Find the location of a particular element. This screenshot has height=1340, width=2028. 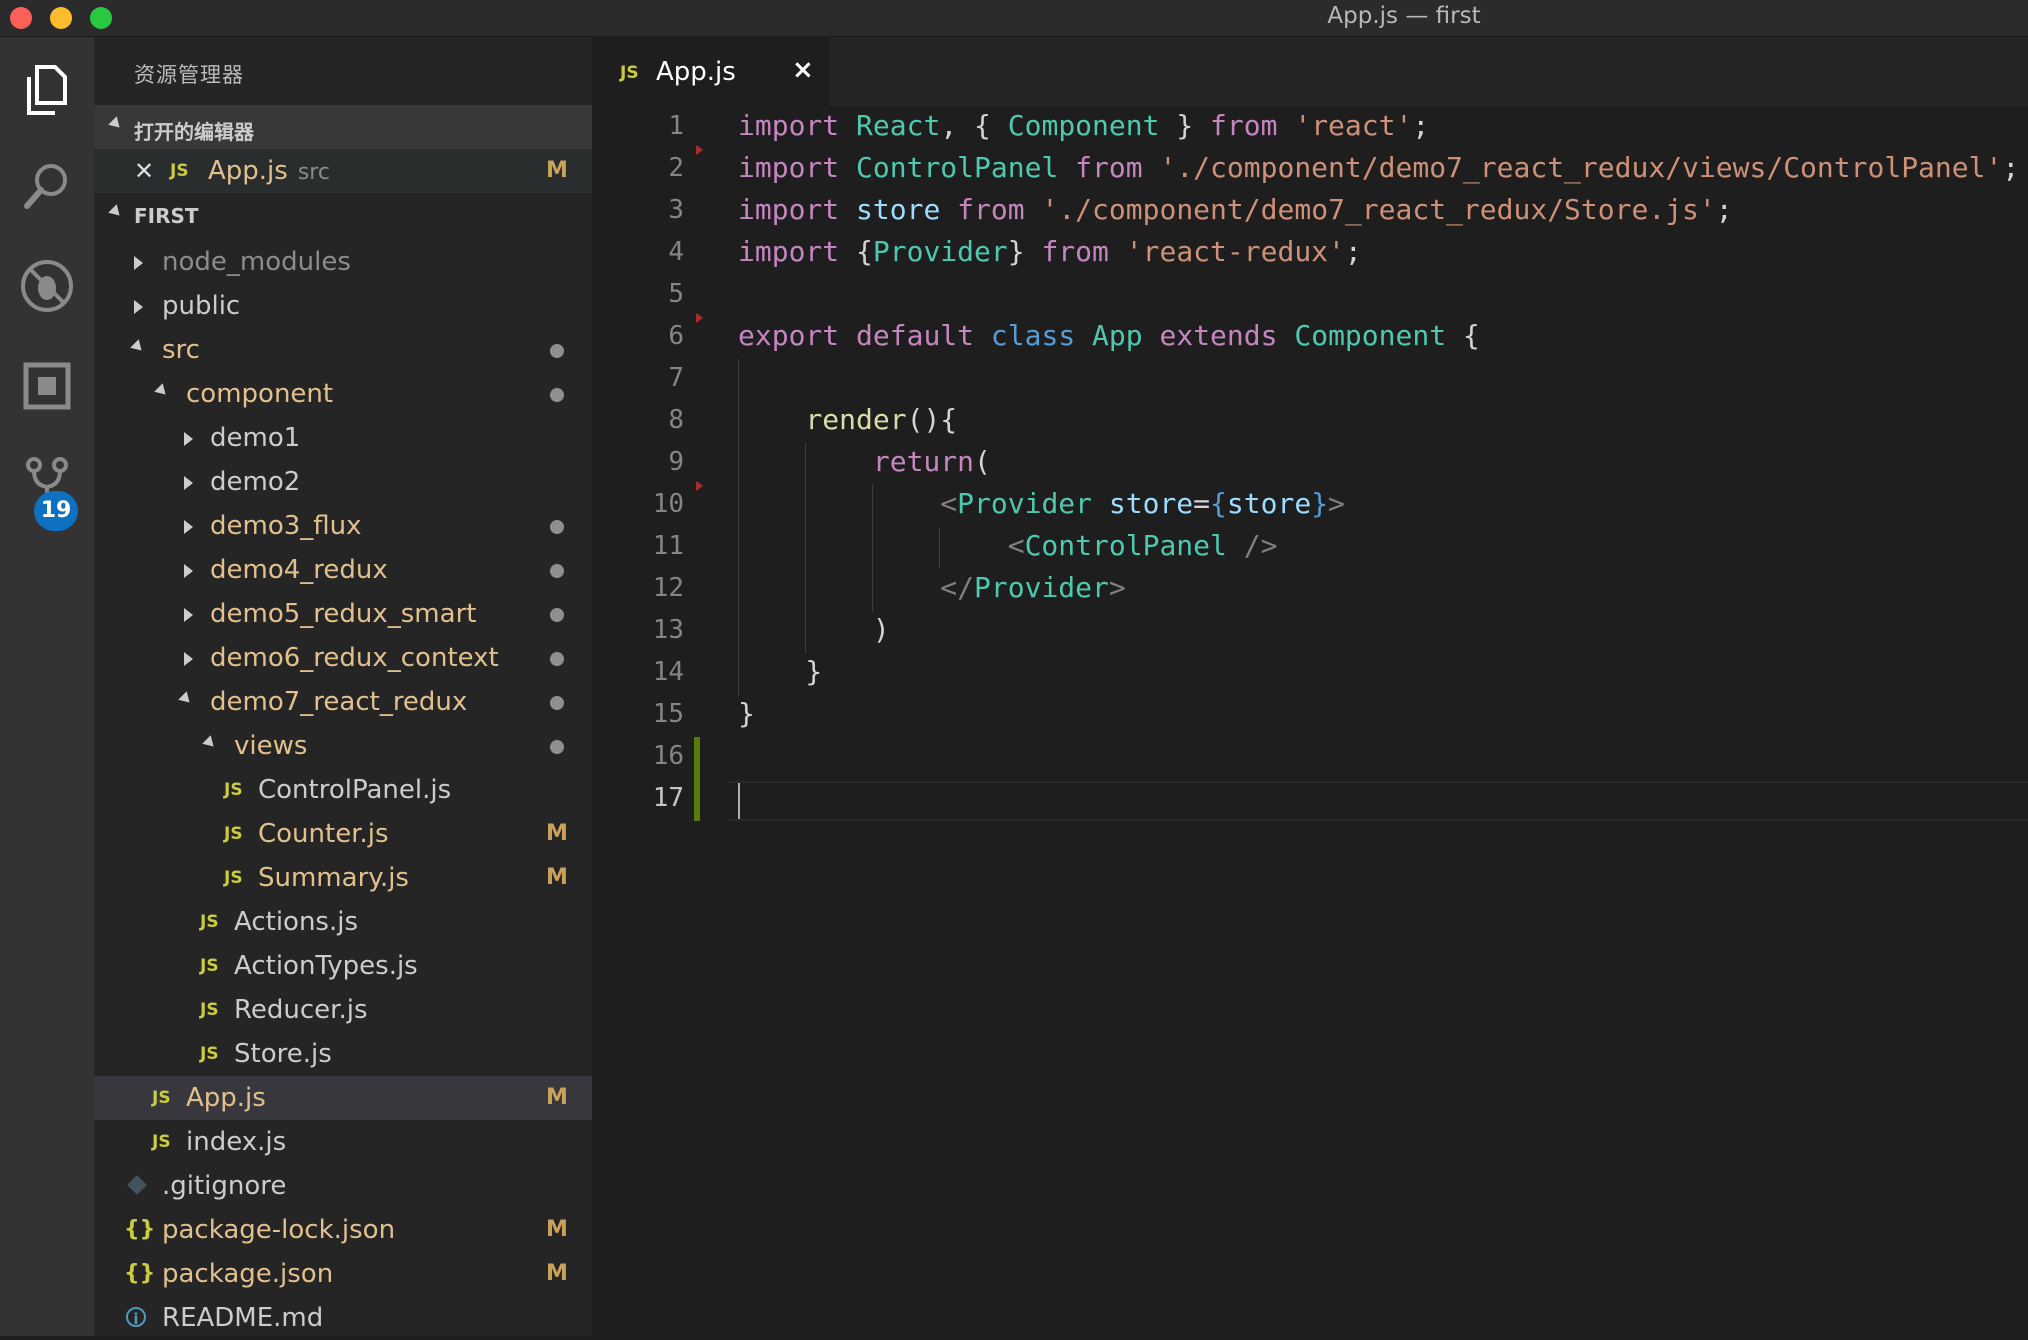

line-number: 3 is located at coordinates (676, 210).